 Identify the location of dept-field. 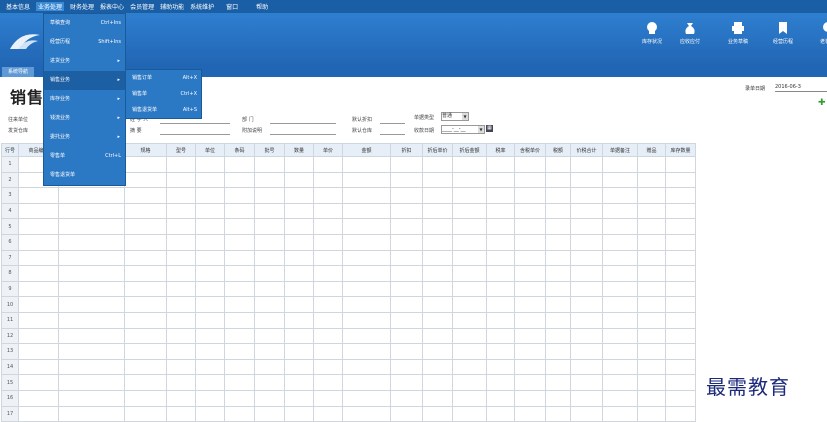
(303, 123).